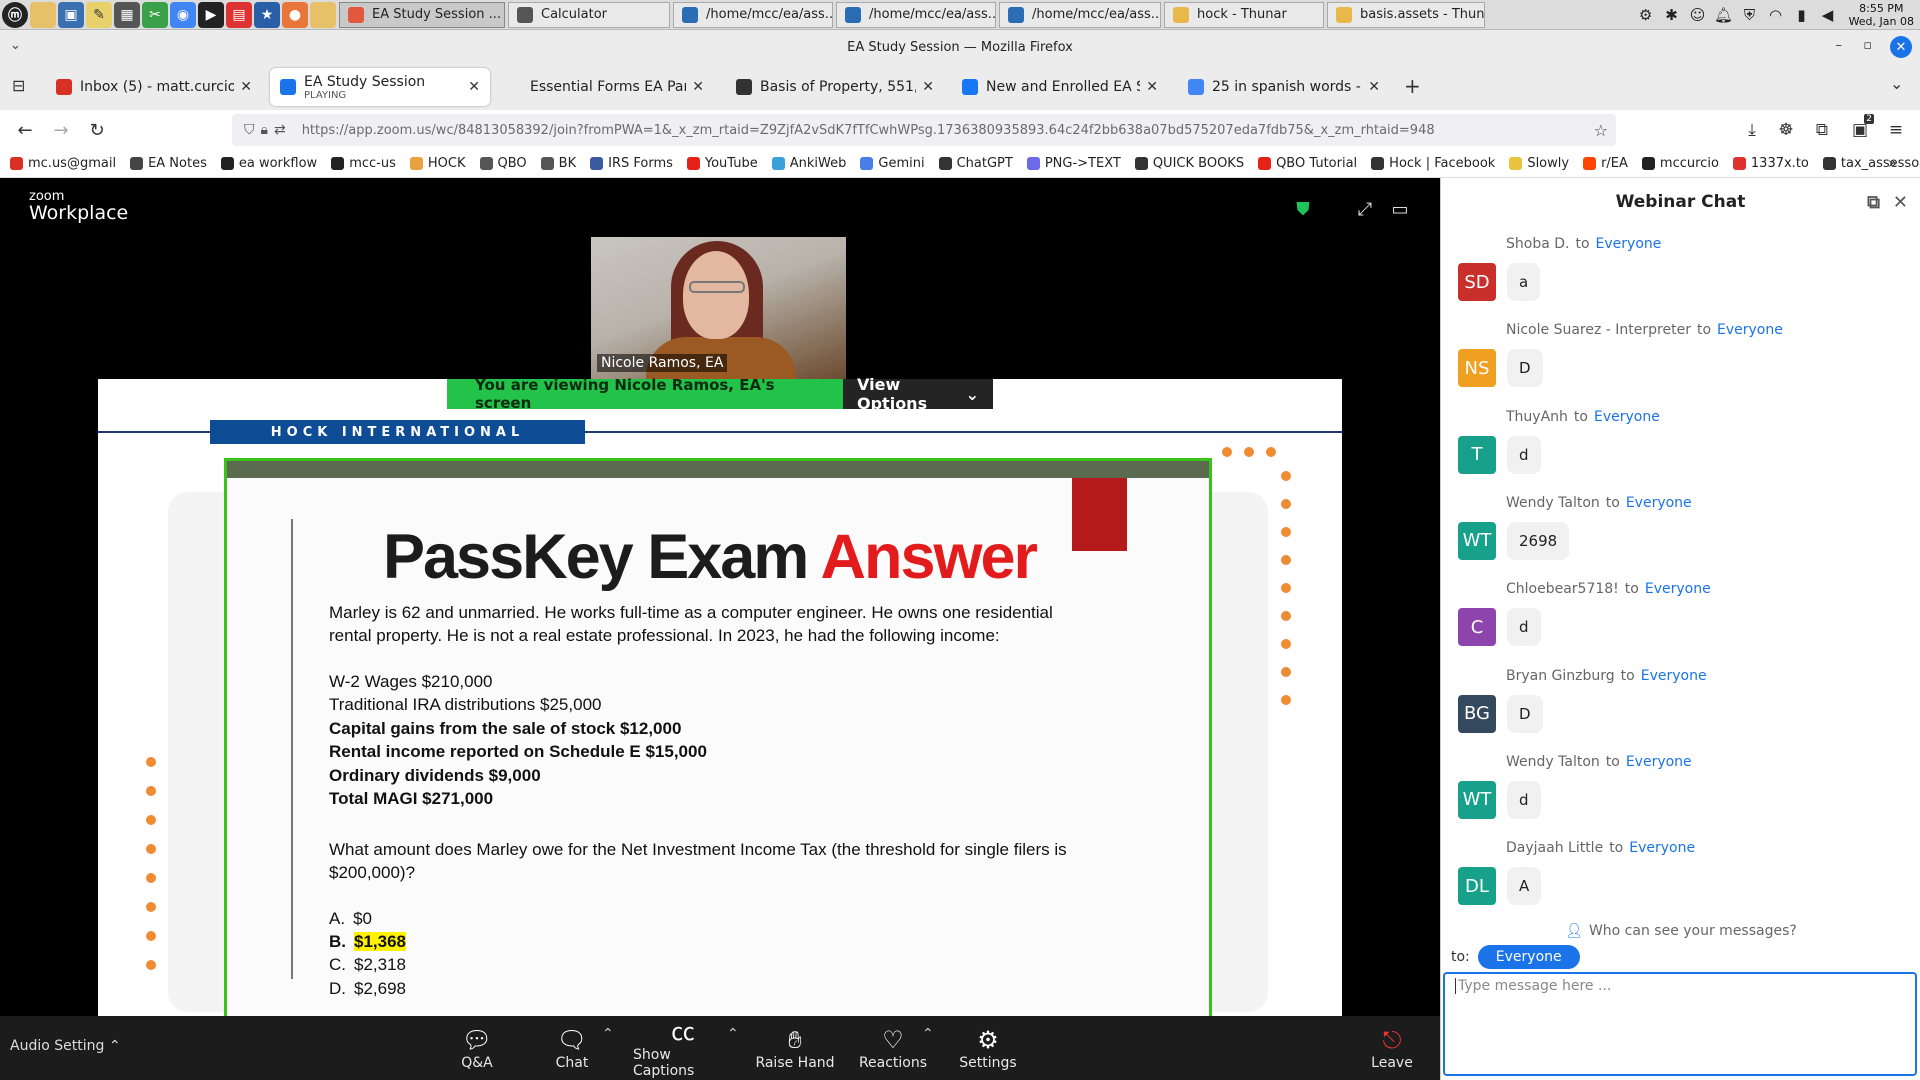 The width and height of the screenshot is (1920, 1080). I want to click on raise-hand-button: ✋︎ Raise Hand, so click(795, 1048).